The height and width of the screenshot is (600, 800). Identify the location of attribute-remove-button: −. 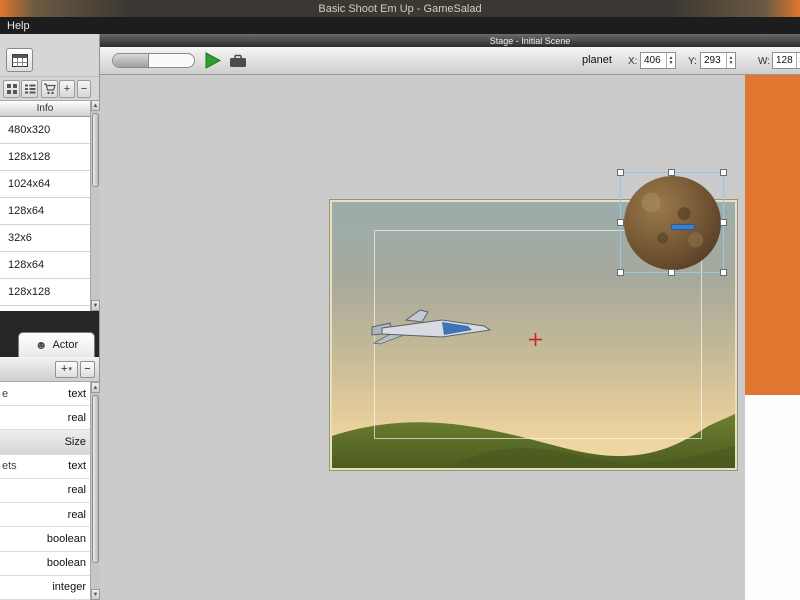
(87, 369).